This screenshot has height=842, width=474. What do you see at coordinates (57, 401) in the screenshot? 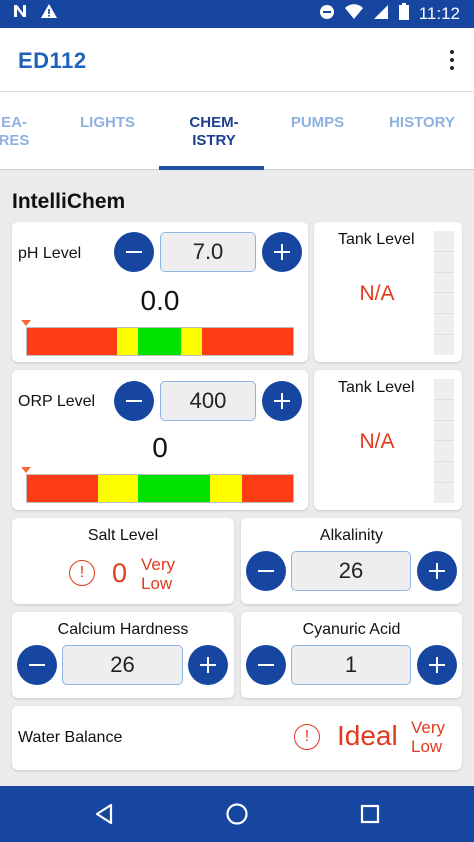
I see `orp-level-label: ORP Level` at bounding box center [57, 401].